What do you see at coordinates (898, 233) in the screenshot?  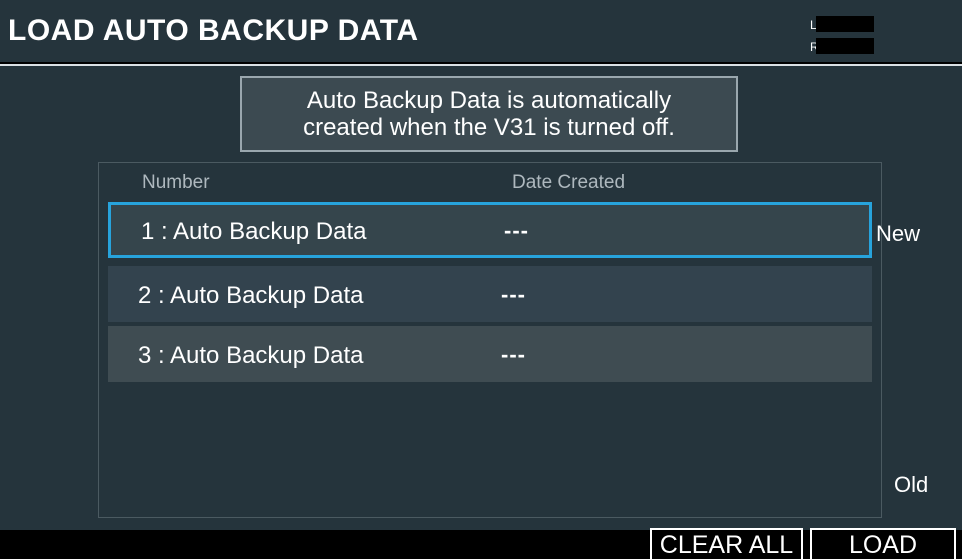 I see `order-label-new: New` at bounding box center [898, 233].